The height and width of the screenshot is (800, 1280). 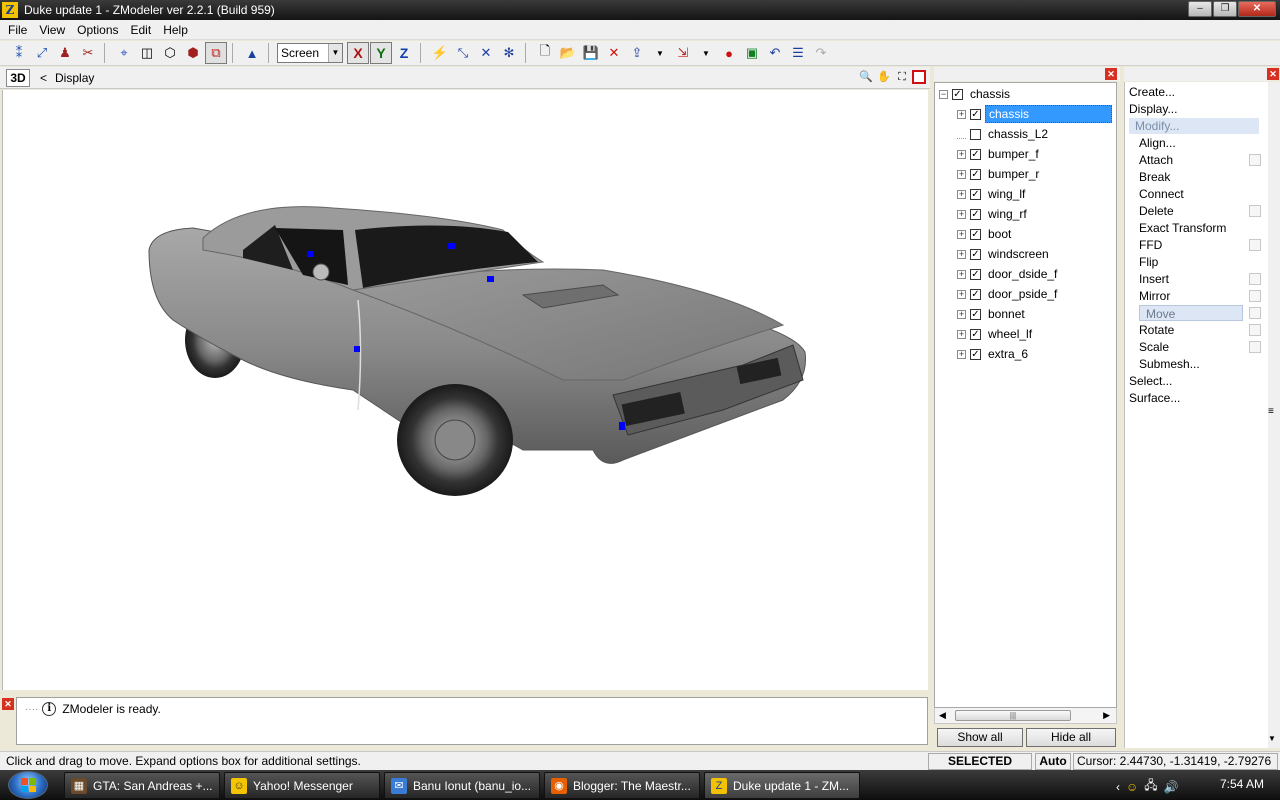 What do you see at coordinates (798, 53) in the screenshot?
I see `notes-icon: ☰` at bounding box center [798, 53].